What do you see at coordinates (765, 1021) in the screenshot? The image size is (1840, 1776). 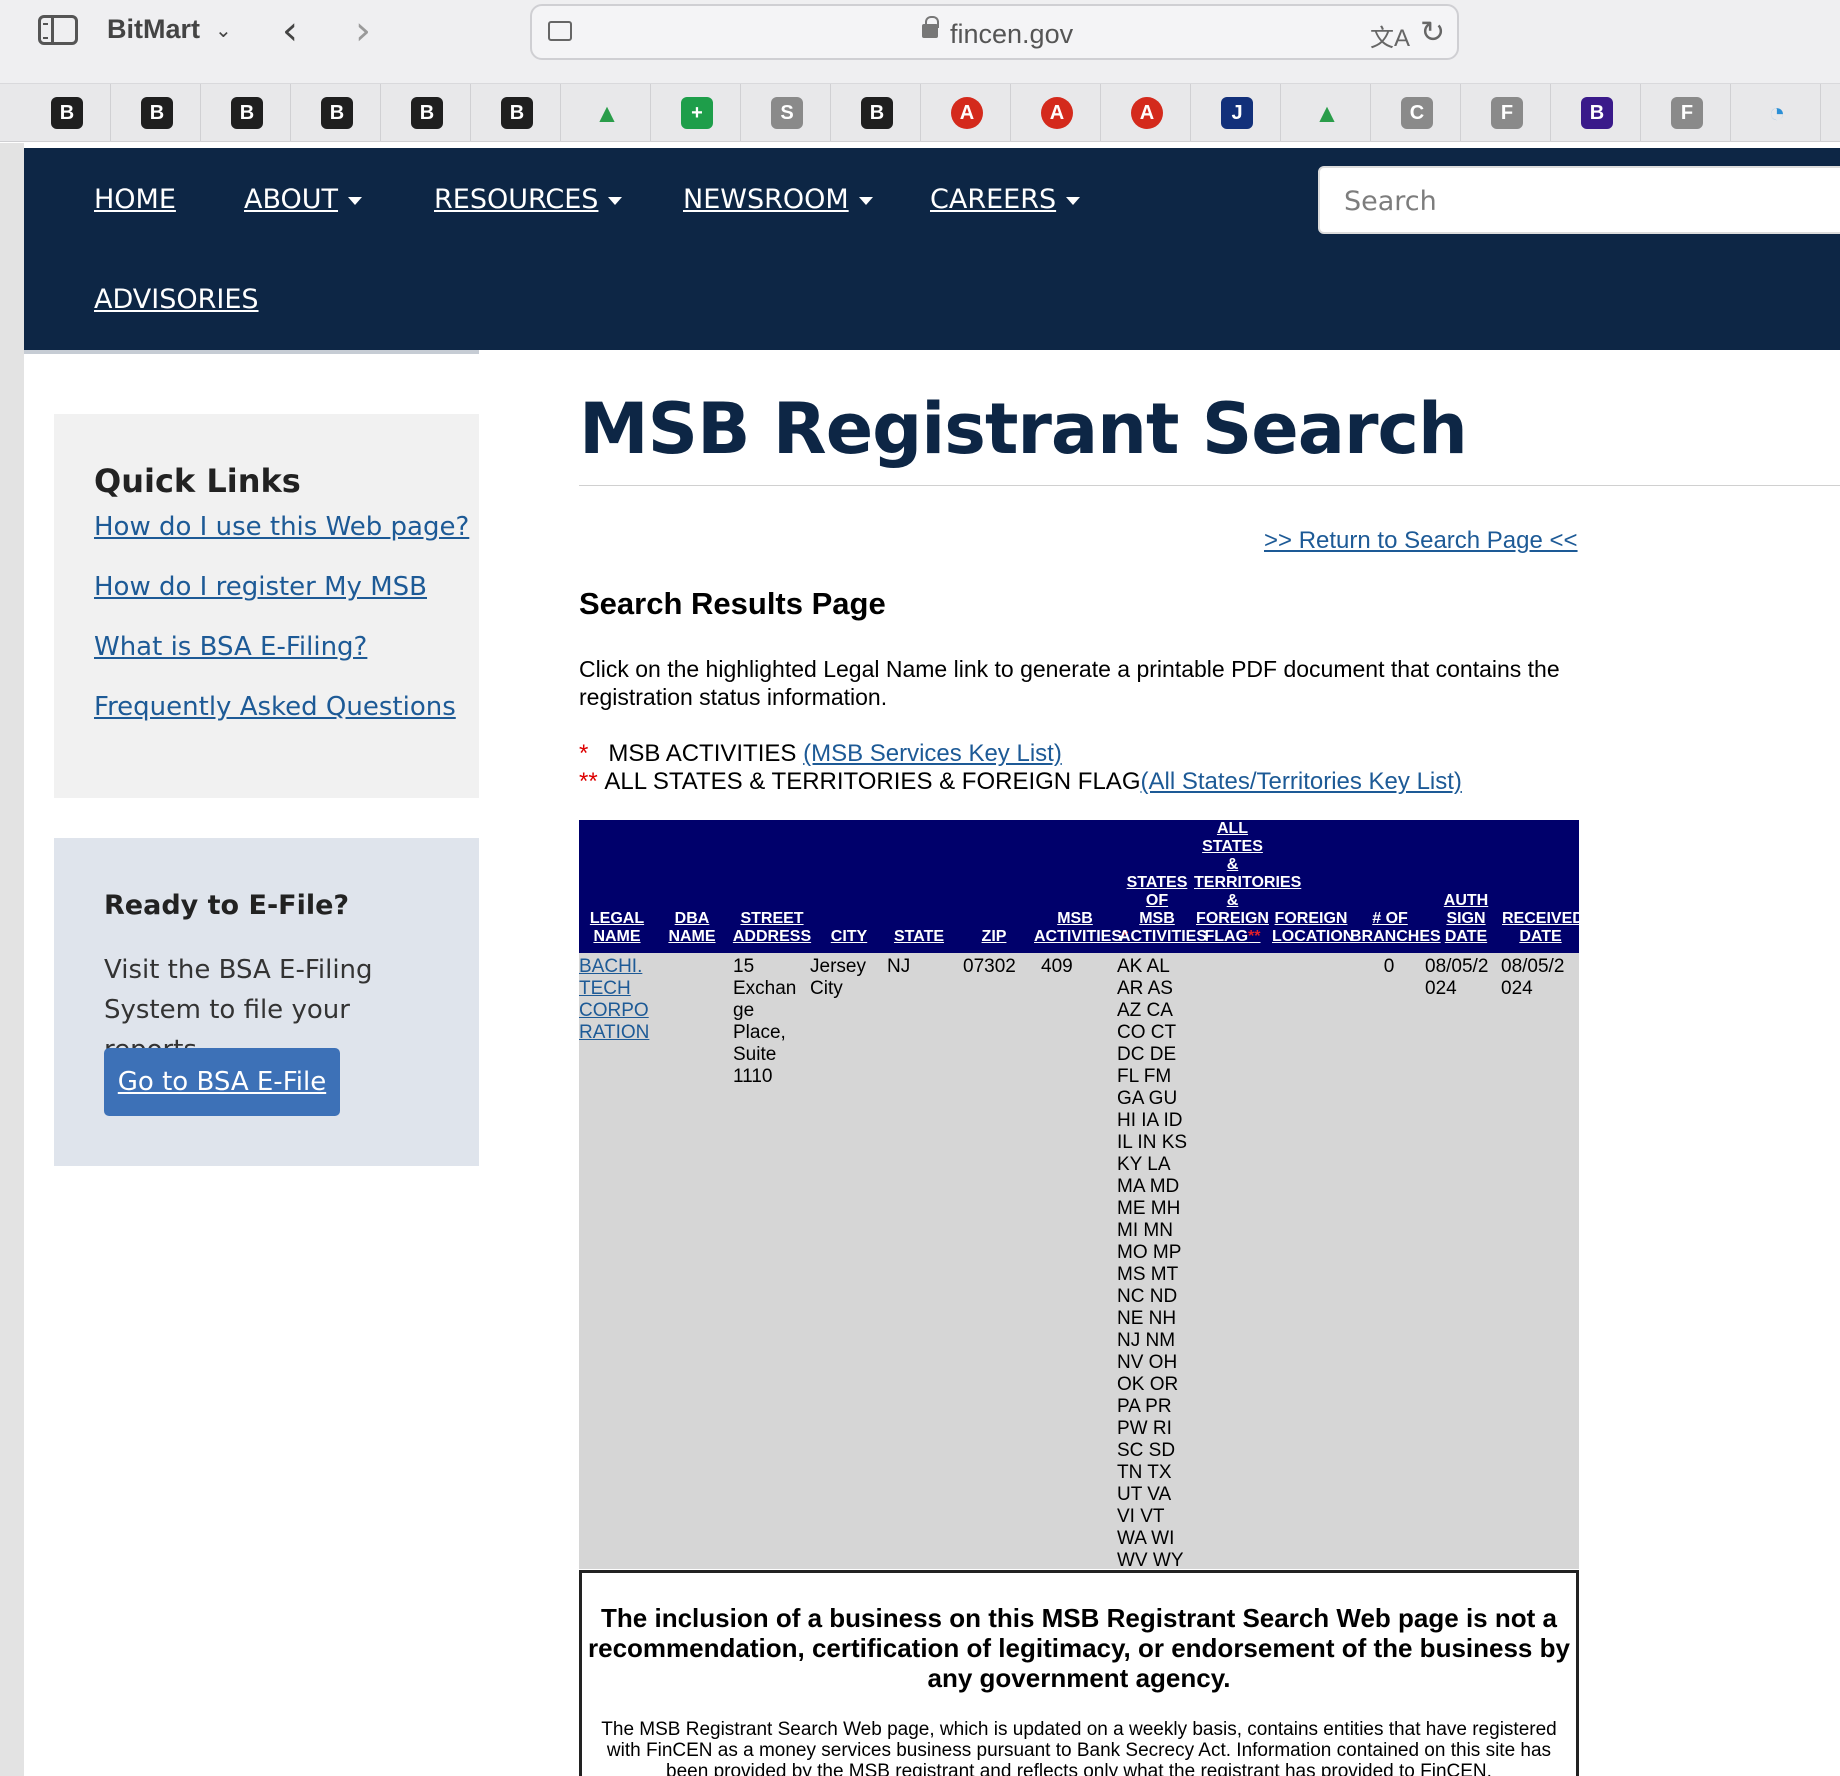 I see `cell-street: 15 Exchan ge Place, Suite 1110` at bounding box center [765, 1021].